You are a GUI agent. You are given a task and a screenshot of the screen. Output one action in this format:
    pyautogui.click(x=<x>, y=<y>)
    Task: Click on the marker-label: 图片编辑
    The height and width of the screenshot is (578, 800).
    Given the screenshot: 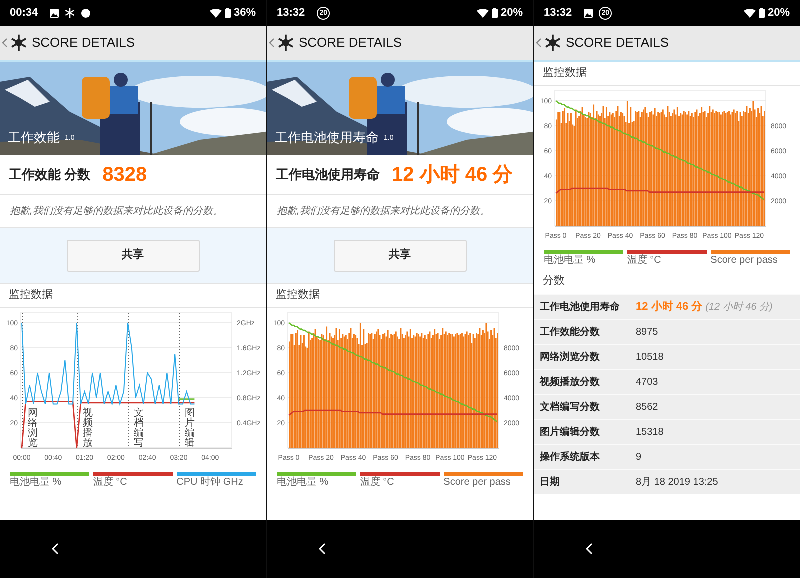 What is the action you would take?
    pyautogui.click(x=189, y=428)
    